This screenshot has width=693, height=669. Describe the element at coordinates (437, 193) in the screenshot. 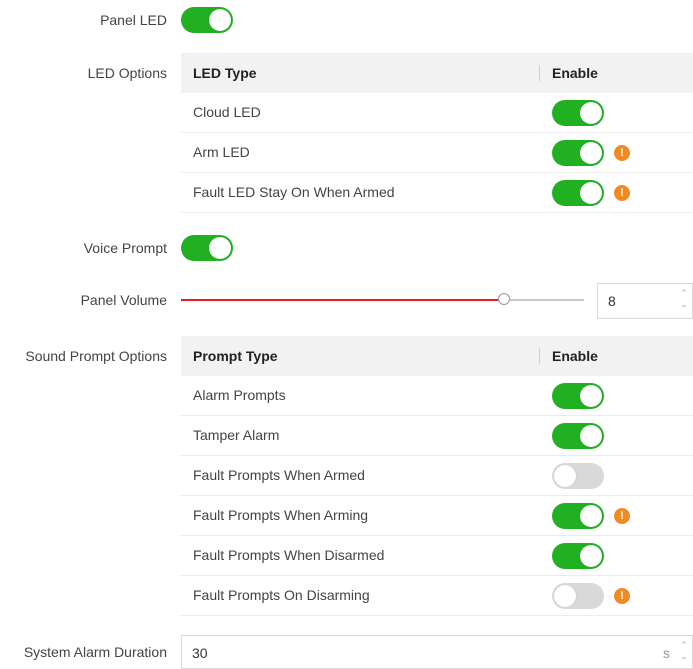

I see `table-row: Fault LED Stay On When Armed !` at that location.